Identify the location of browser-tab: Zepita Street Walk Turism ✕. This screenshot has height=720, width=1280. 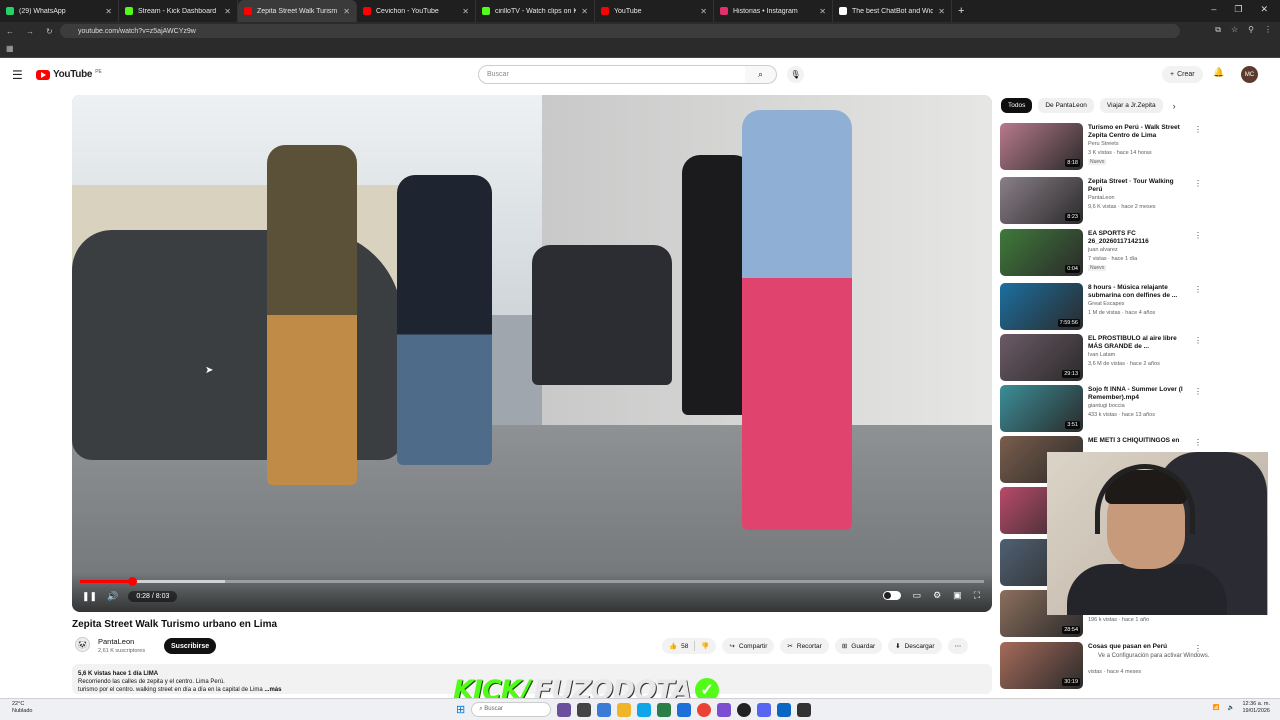
(297, 11).